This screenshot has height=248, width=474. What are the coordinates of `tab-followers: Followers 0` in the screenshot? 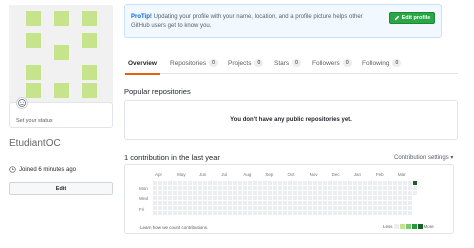 It's located at (332, 63).